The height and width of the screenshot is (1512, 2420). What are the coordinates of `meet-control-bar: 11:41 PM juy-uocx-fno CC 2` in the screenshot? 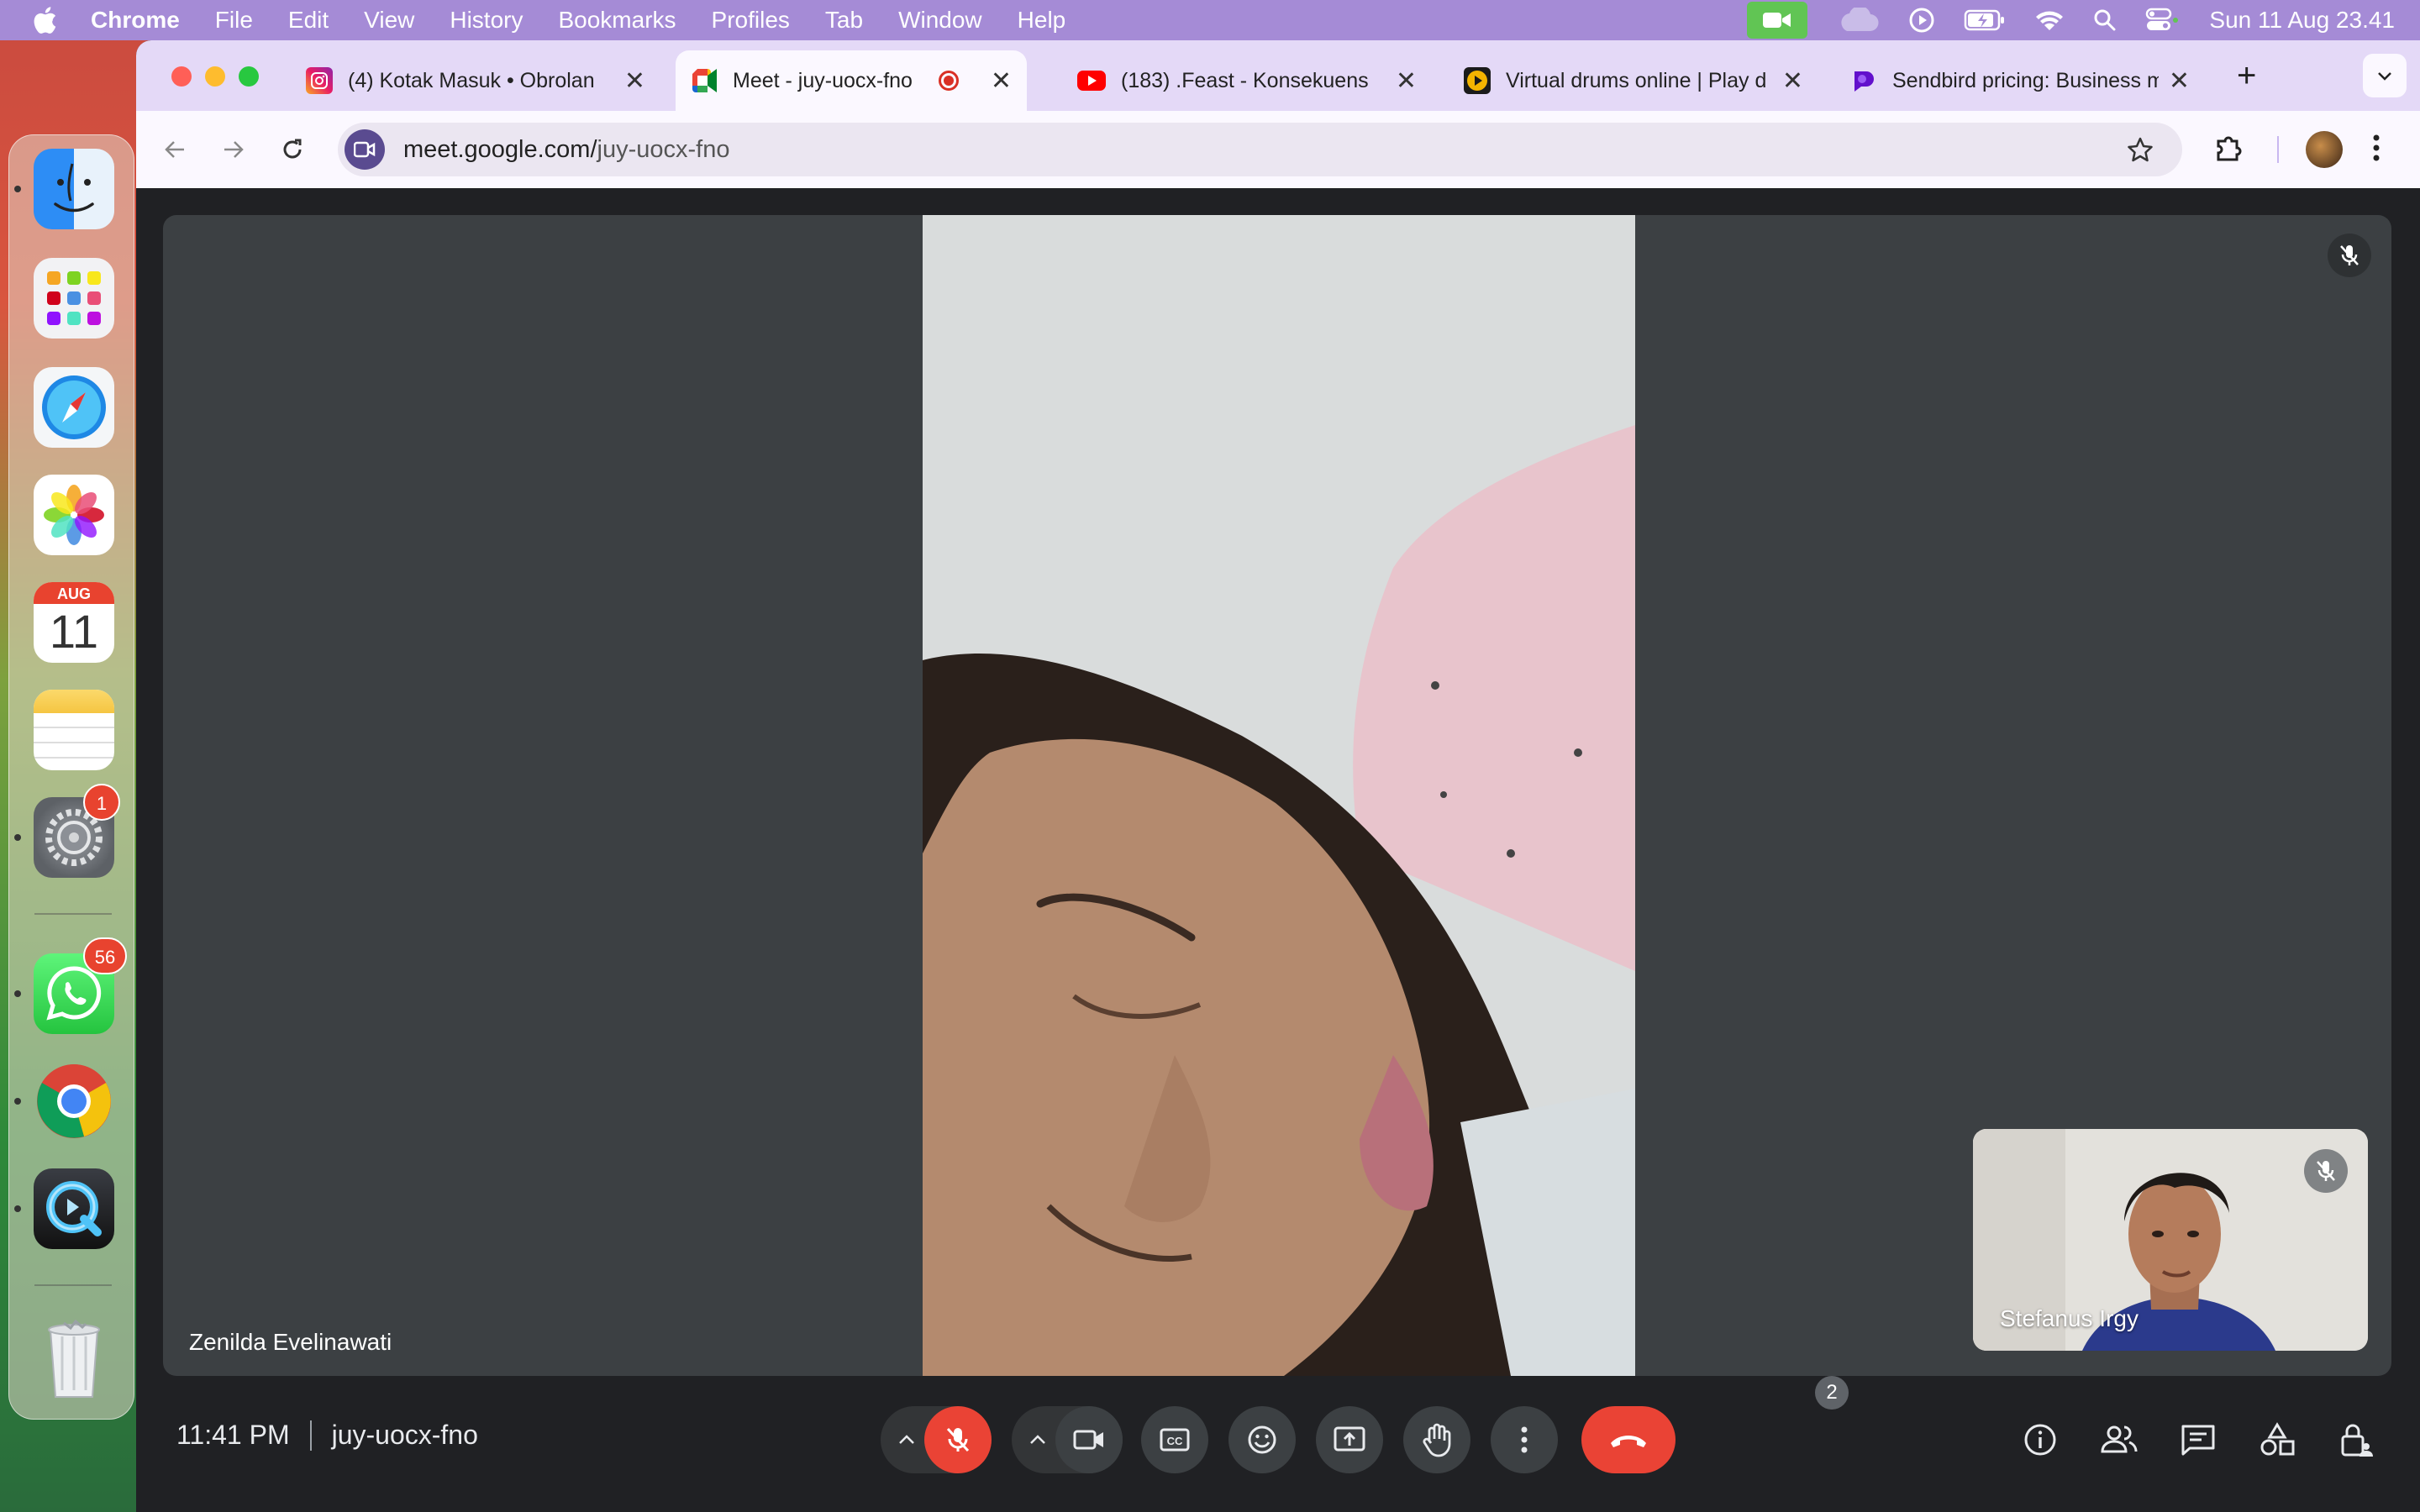 It's located at (1278, 1444).